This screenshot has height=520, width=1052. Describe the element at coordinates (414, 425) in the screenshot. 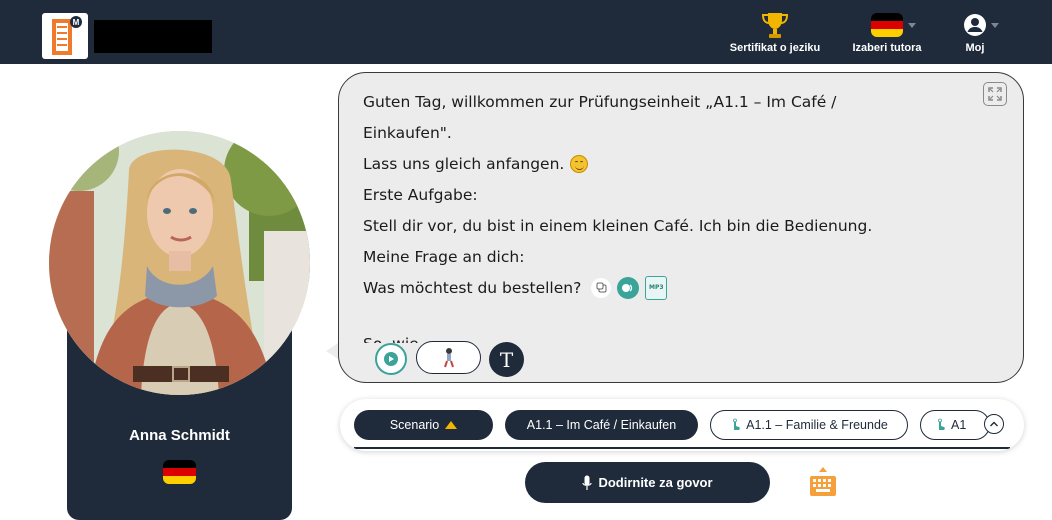

I see `scenario-toggle-label: Scenario` at that location.